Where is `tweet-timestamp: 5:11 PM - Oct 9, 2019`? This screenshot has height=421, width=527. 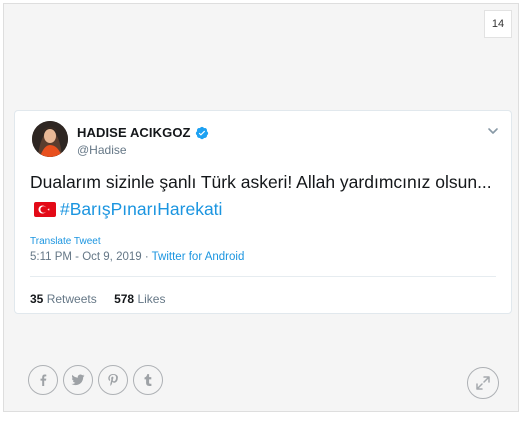 tweet-timestamp: 5:11 PM - Oct 9, 2019 is located at coordinates (86, 257).